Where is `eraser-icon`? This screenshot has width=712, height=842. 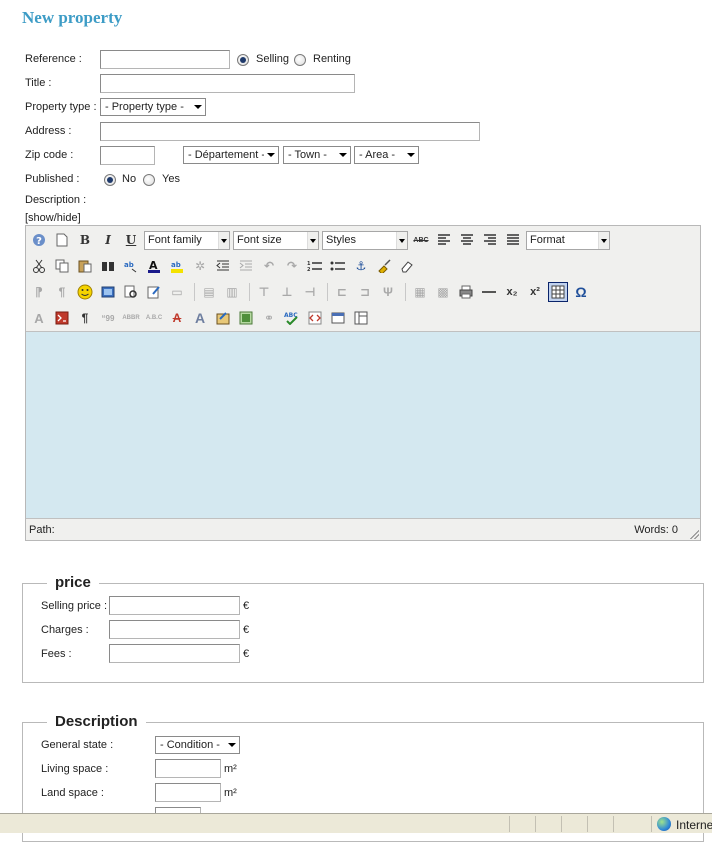 eraser-icon is located at coordinates (407, 266).